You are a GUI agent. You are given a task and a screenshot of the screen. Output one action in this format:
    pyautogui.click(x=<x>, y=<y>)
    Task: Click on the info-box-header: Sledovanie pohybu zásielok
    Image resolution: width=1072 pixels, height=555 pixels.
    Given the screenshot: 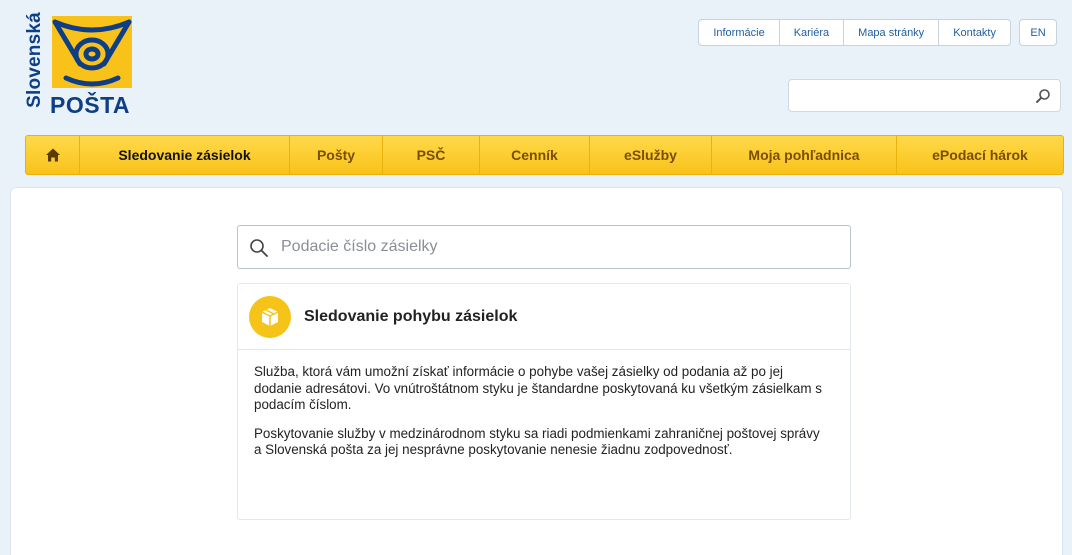 What is the action you would take?
    pyautogui.click(x=544, y=317)
    